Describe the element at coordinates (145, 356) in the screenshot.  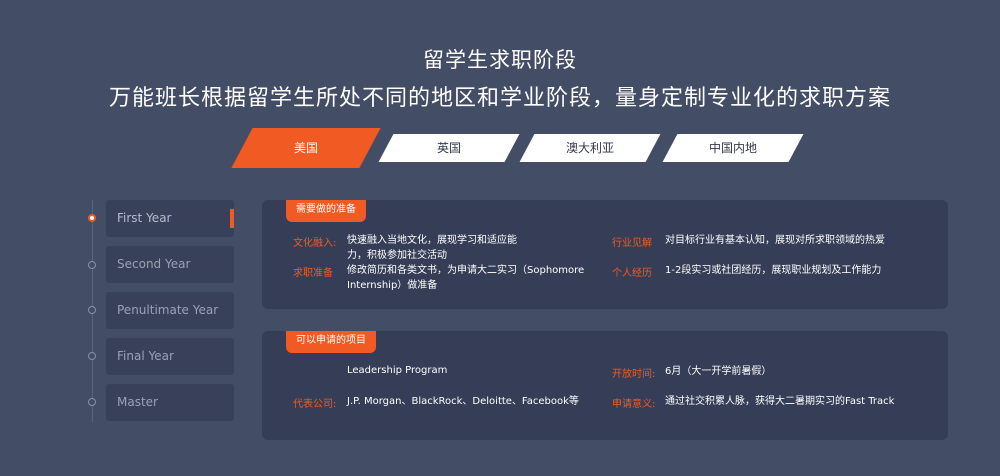
I see `stage-label: Final Year` at that location.